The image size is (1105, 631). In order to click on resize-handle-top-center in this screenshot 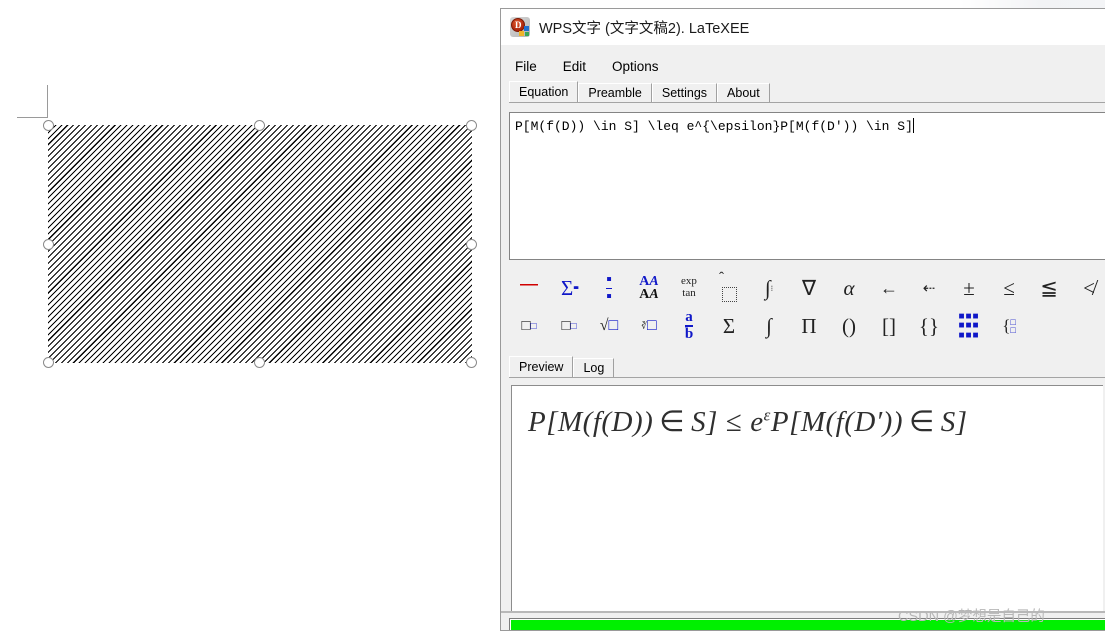, I will do `click(259, 125)`.